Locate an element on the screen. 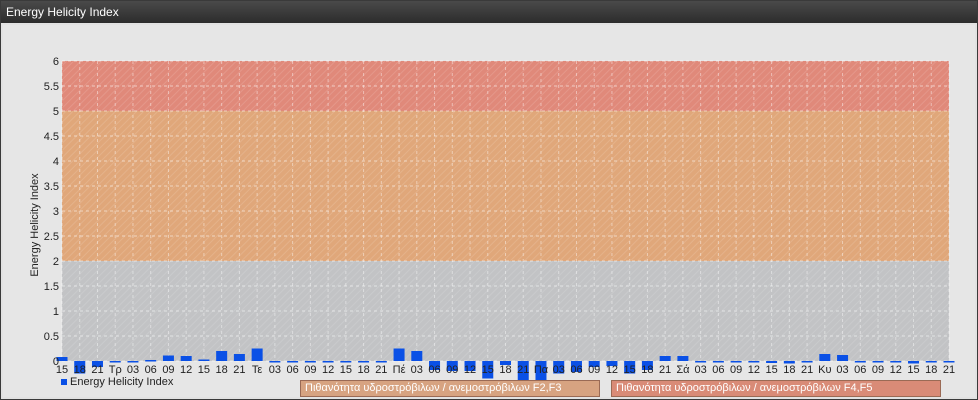 The width and height of the screenshot is (978, 400). x-tick-label: Πα is located at coordinates (541, 370).